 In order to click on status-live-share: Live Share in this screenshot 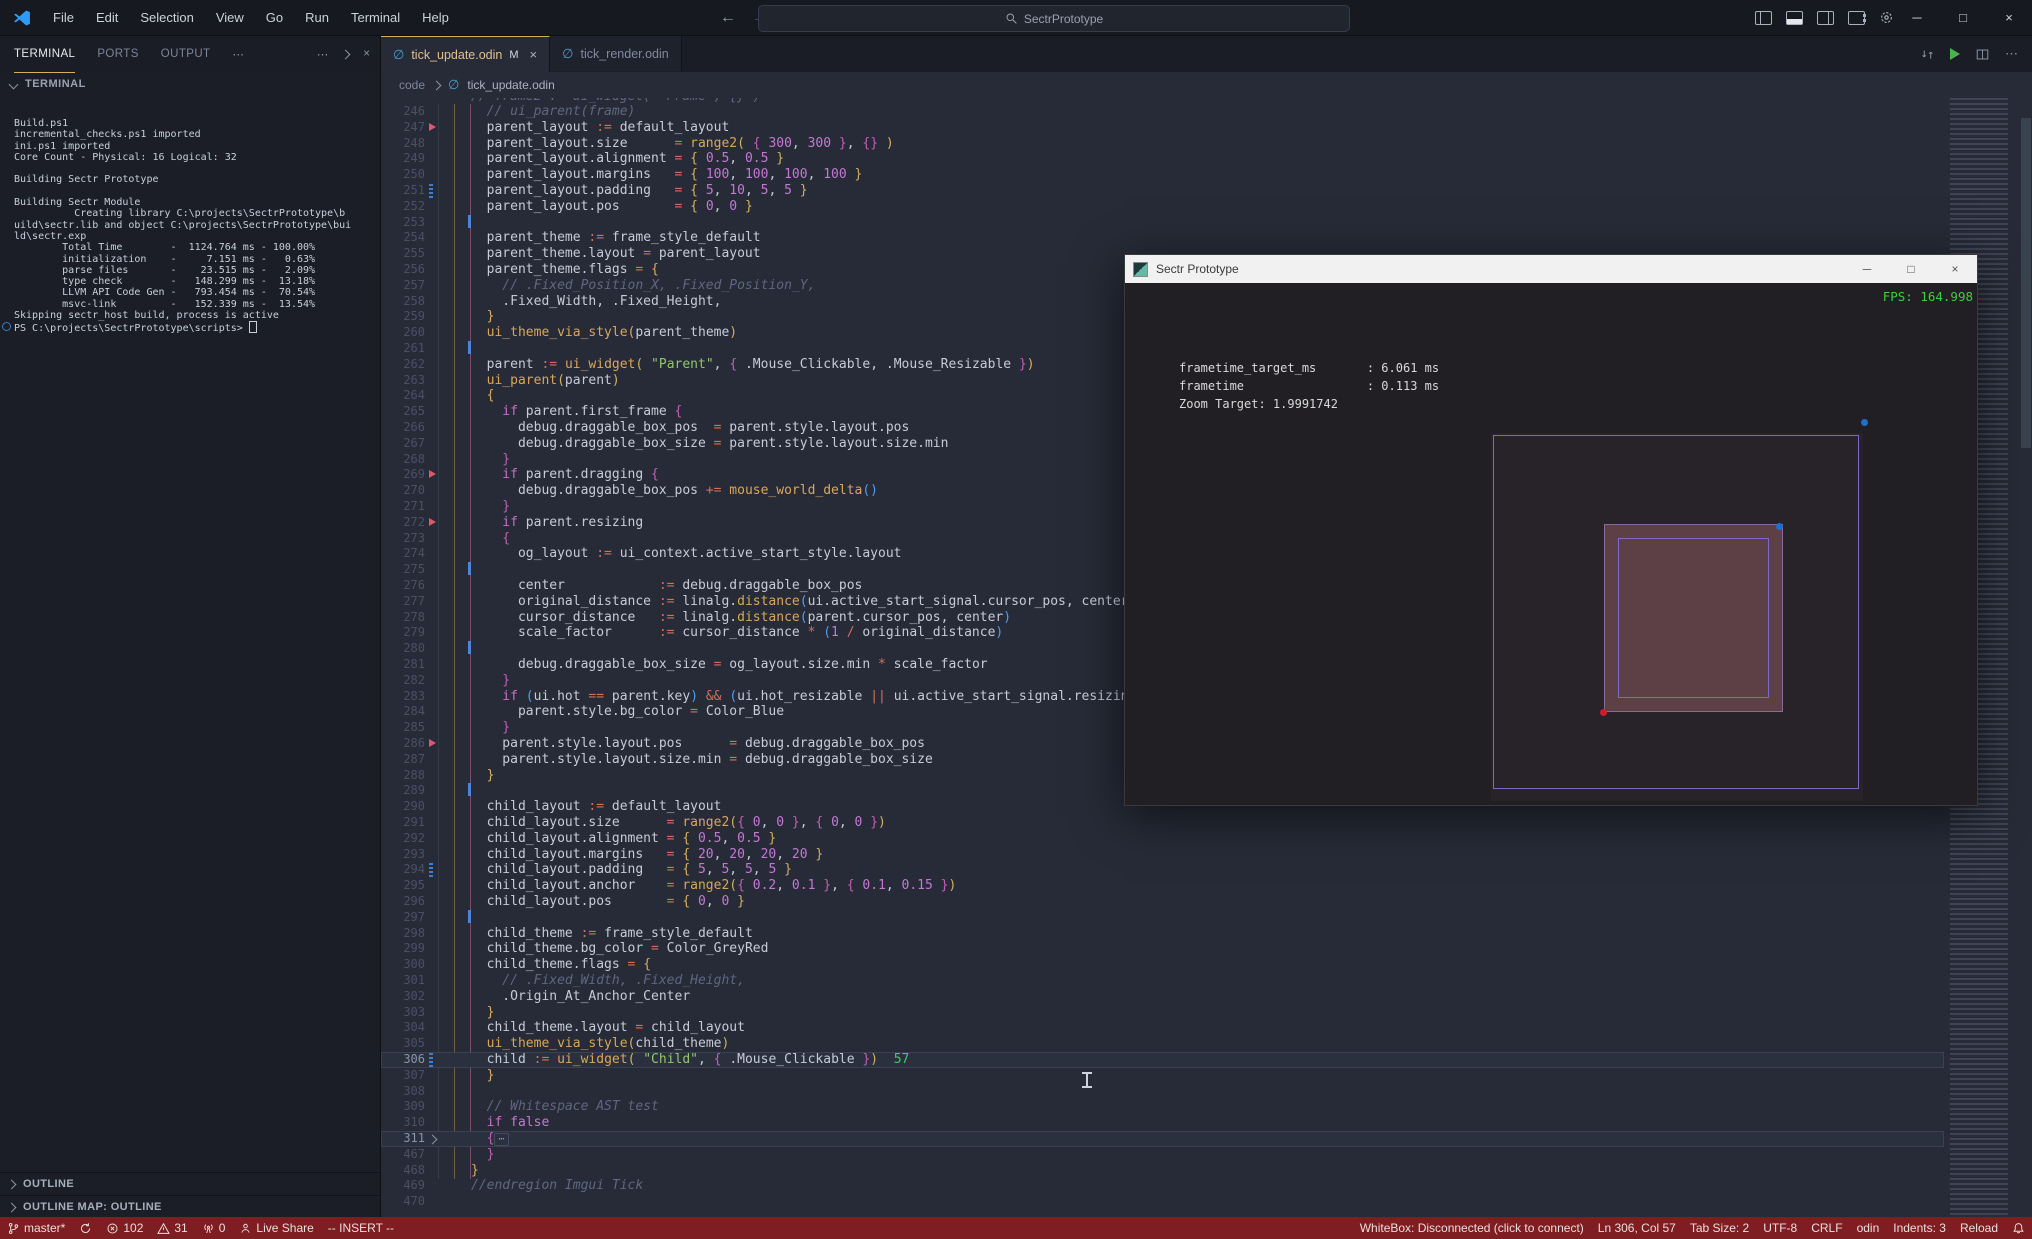, I will do `click(276, 1228)`.